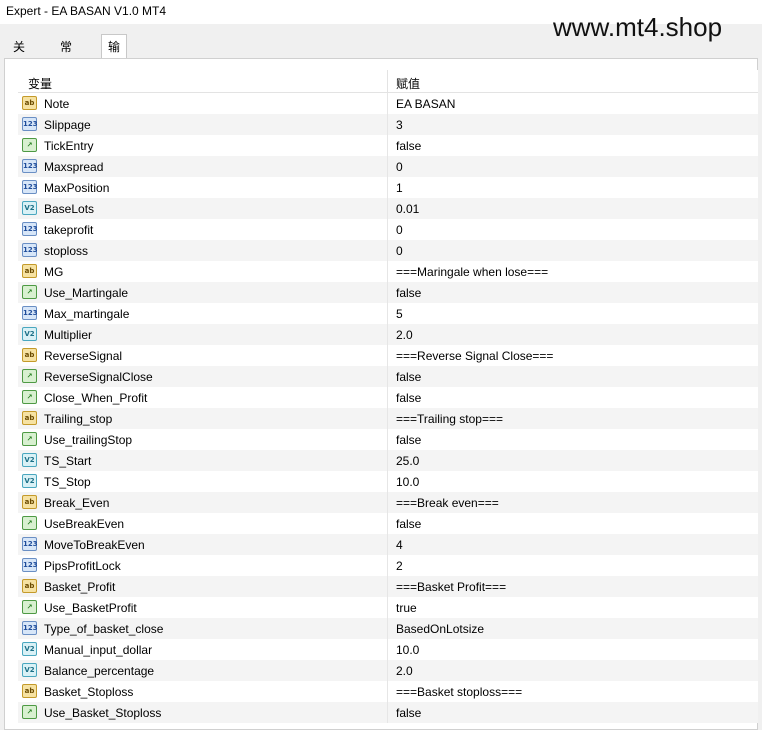  I want to click on table-row: ab Break_Even ===Break even===, so click(388, 502).